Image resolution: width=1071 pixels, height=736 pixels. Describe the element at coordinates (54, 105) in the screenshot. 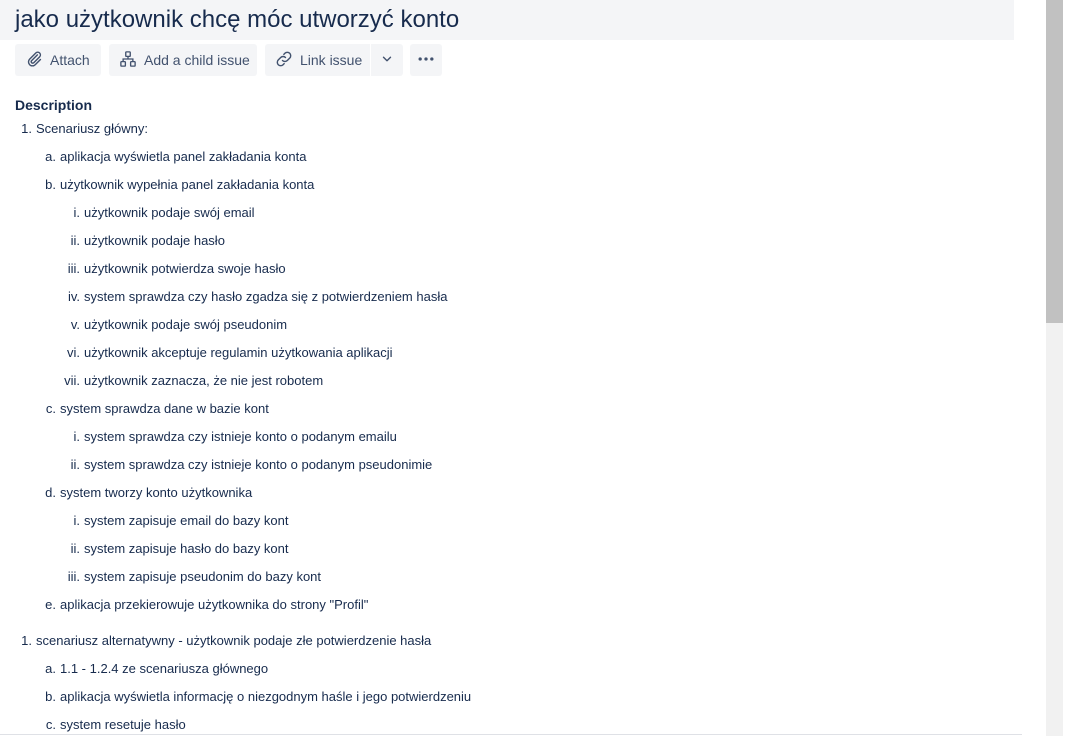

I see `description-heading: Description` at that location.